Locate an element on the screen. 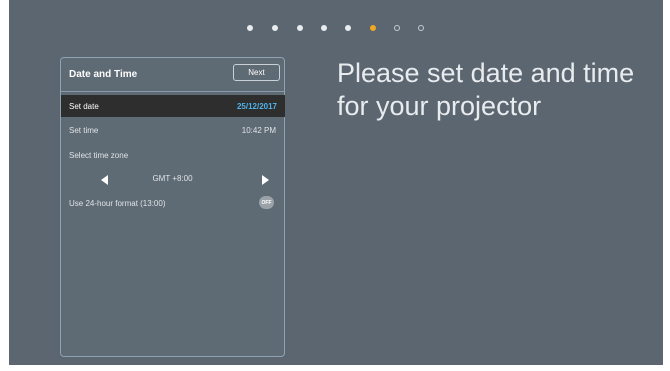 This screenshot has width=670, height=371. time-zone-value: GMT +8:00 is located at coordinates (172, 178).